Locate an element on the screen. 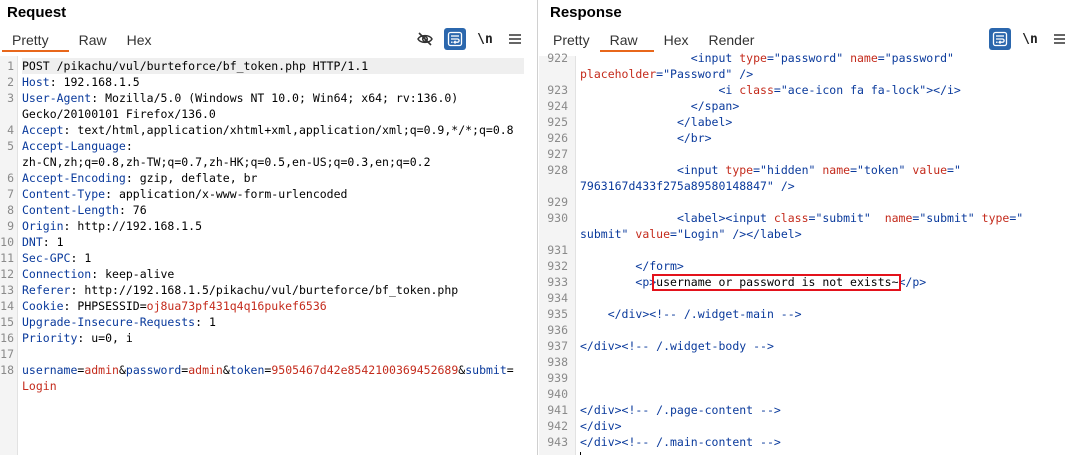  header-name: Accept-Language is located at coordinates (74, 146).